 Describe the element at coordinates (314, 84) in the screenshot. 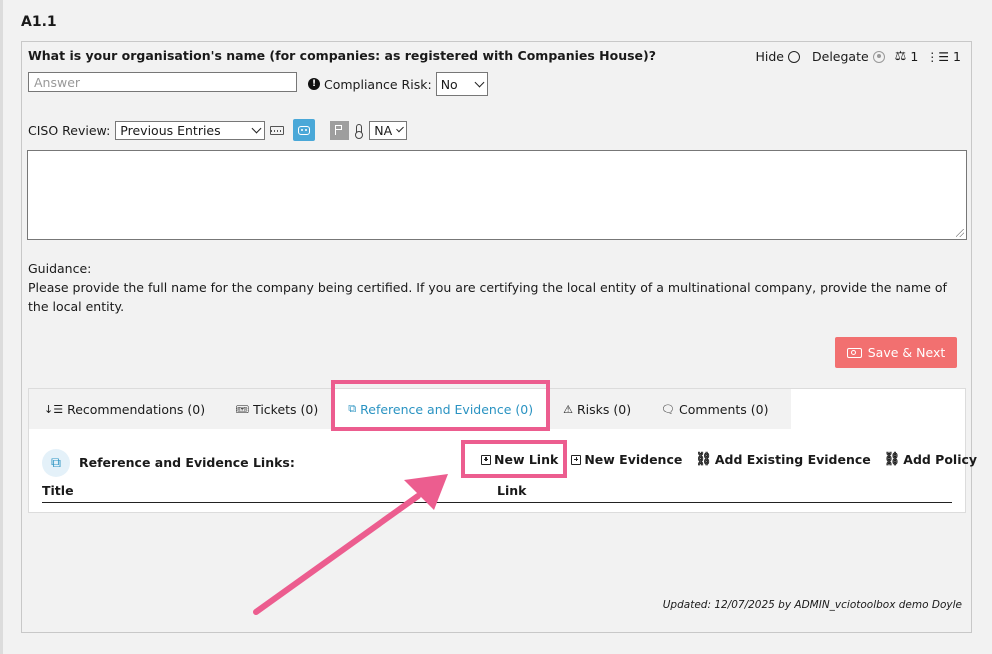

I see `warning-icon: !` at that location.